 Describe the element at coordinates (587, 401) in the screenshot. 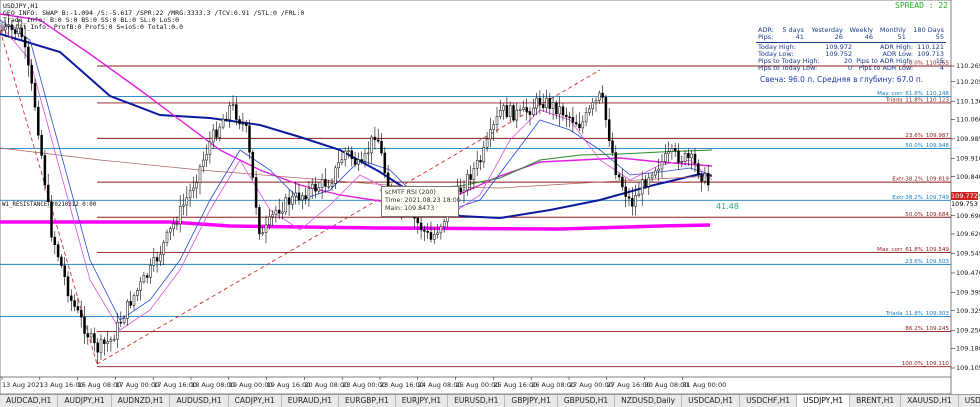

I see `tab-gbpusd: GBPUSD,H1` at that location.